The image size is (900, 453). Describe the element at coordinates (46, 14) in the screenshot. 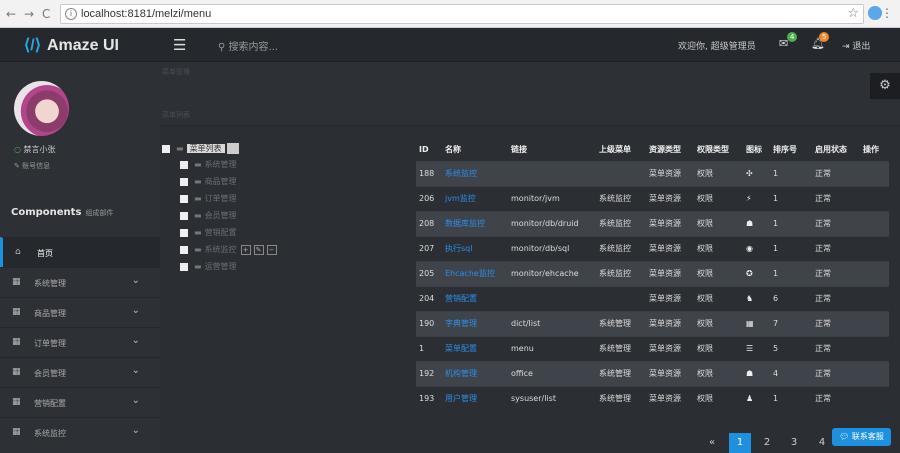

I see `reload-icon: C` at that location.